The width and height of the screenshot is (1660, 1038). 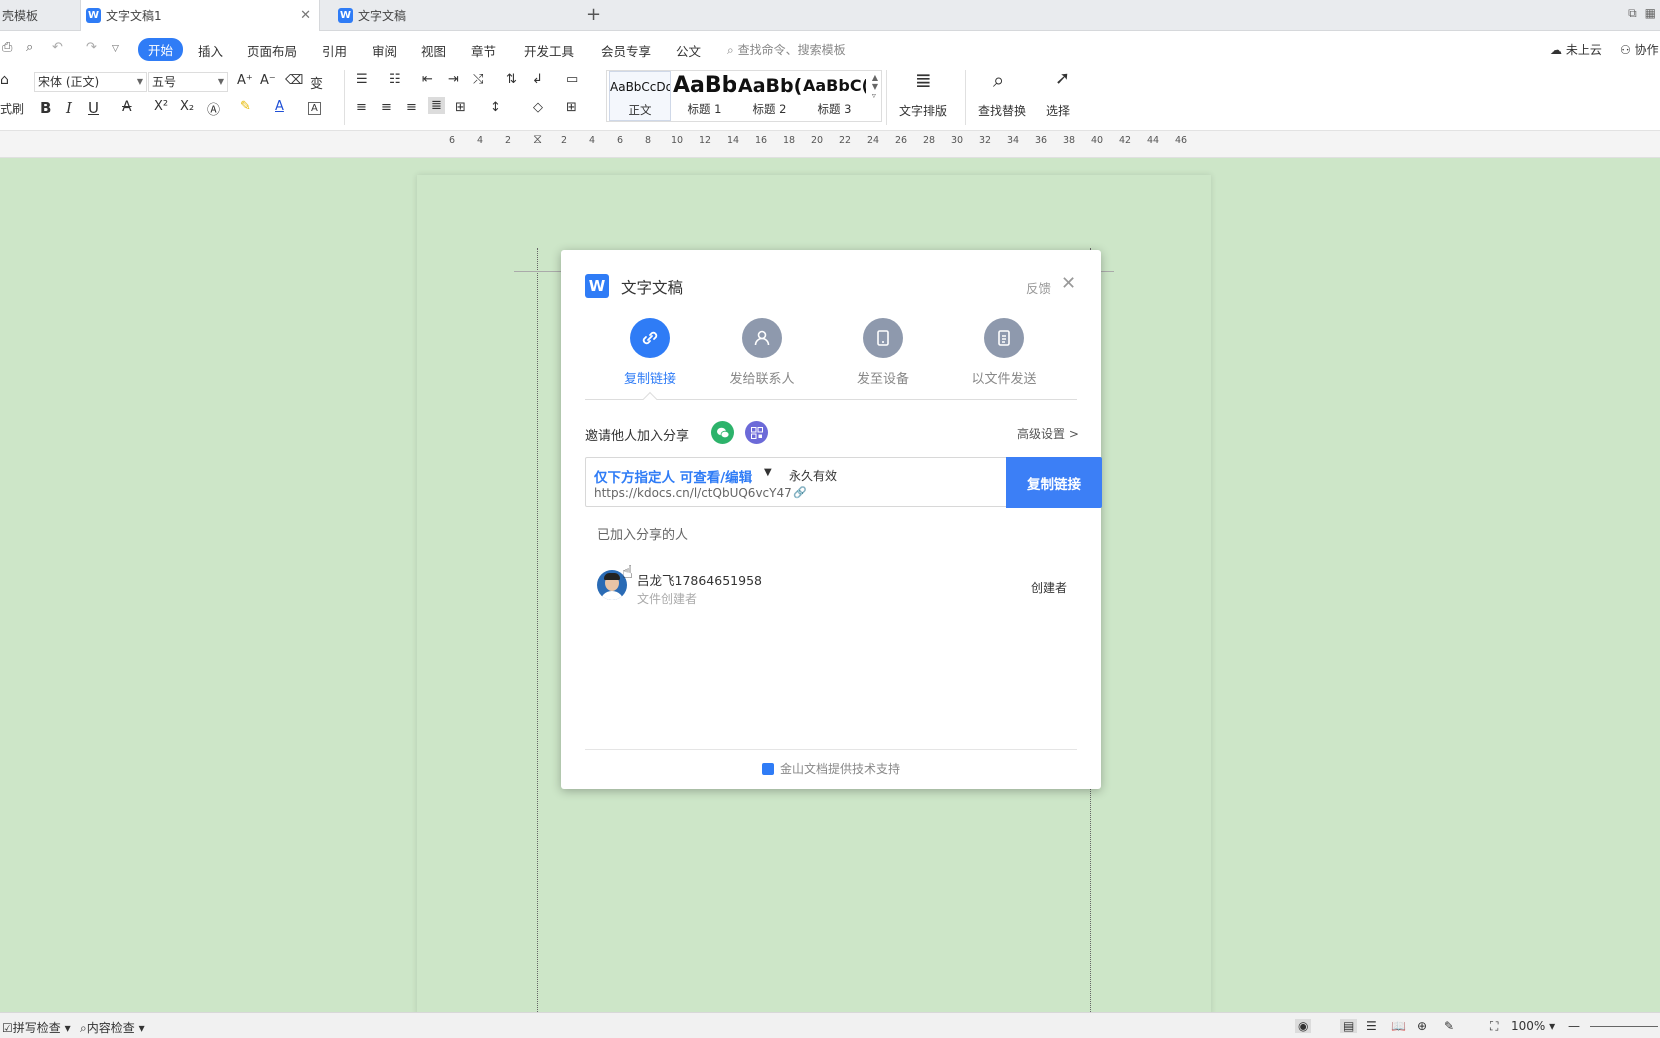 What do you see at coordinates (361, 107) in the screenshot?
I see `align-left-icon: ≡` at bounding box center [361, 107].